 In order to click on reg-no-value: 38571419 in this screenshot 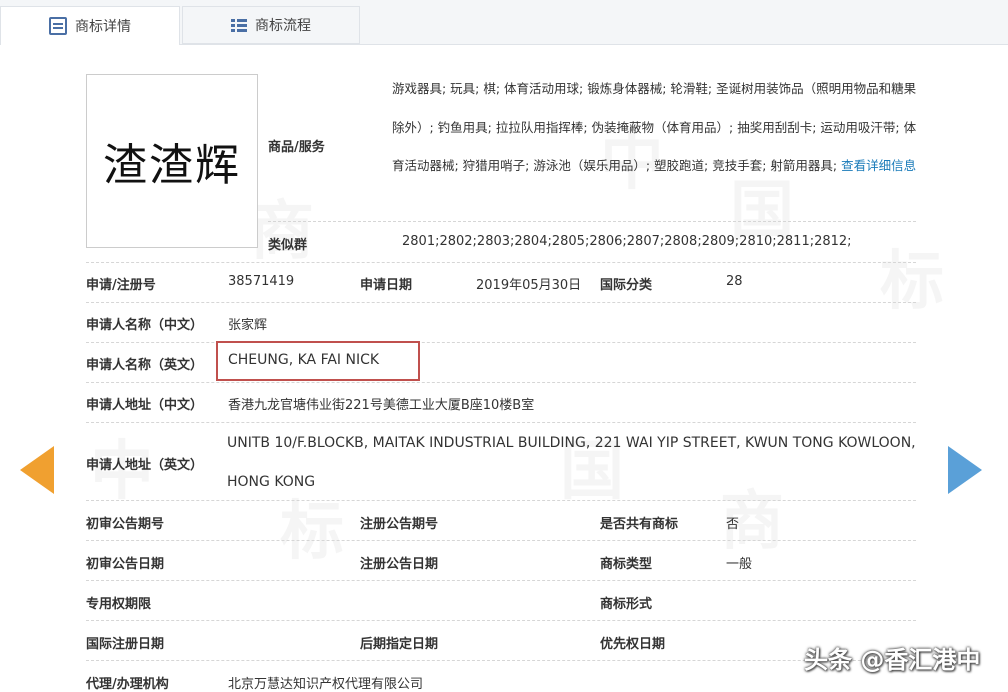, I will do `click(261, 281)`.